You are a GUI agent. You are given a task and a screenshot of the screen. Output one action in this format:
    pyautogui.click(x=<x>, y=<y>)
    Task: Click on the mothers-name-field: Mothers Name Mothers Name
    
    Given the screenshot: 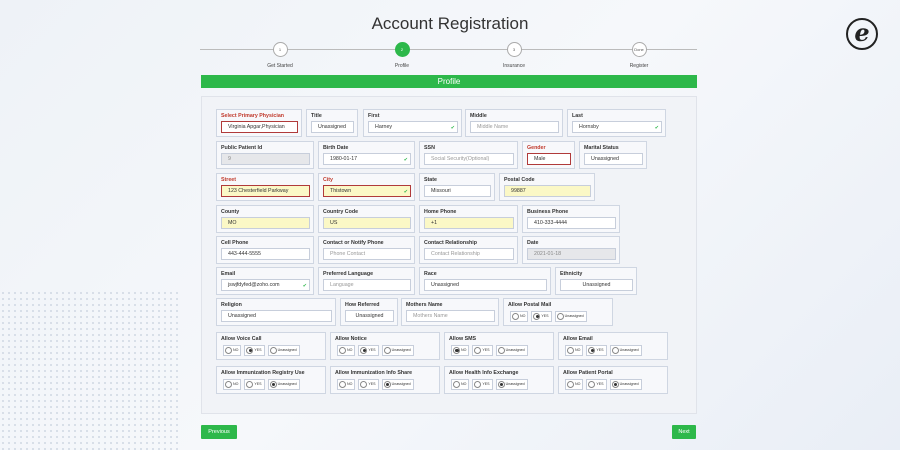 What is the action you would take?
    pyautogui.click(x=450, y=312)
    